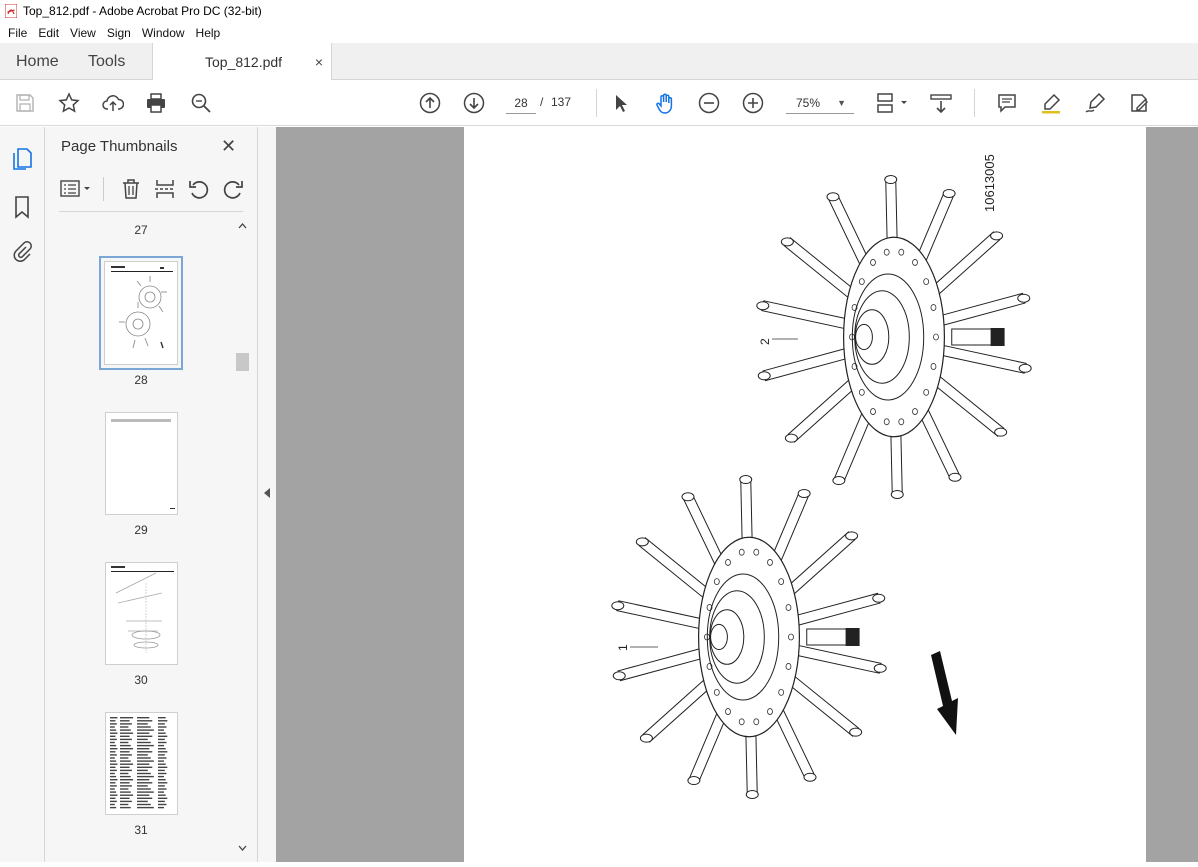 The width and height of the screenshot is (1198, 867). Describe the element at coordinates (22, 207) in the screenshot. I see `bookmark-icon` at that location.